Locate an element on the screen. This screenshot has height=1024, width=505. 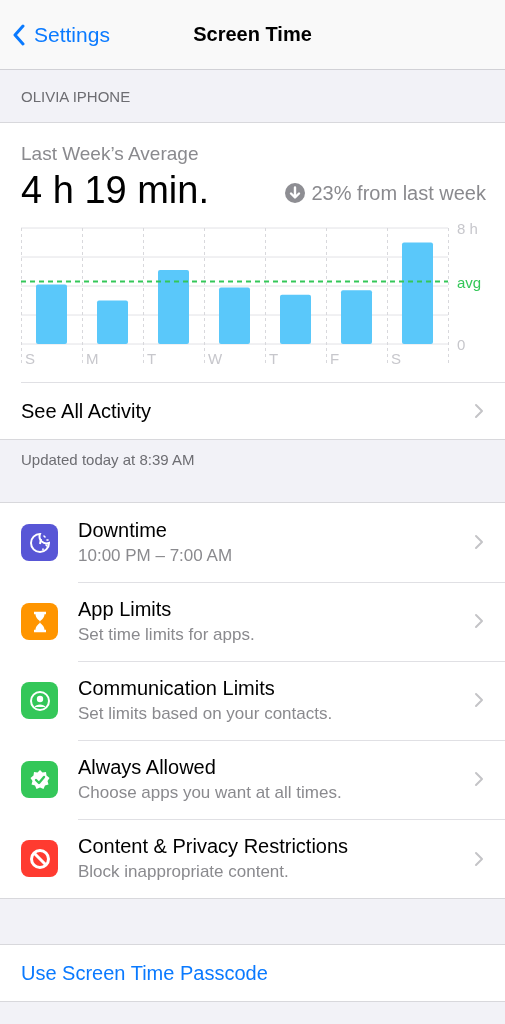
ref-line-label: avg is located at coordinates (469, 282).